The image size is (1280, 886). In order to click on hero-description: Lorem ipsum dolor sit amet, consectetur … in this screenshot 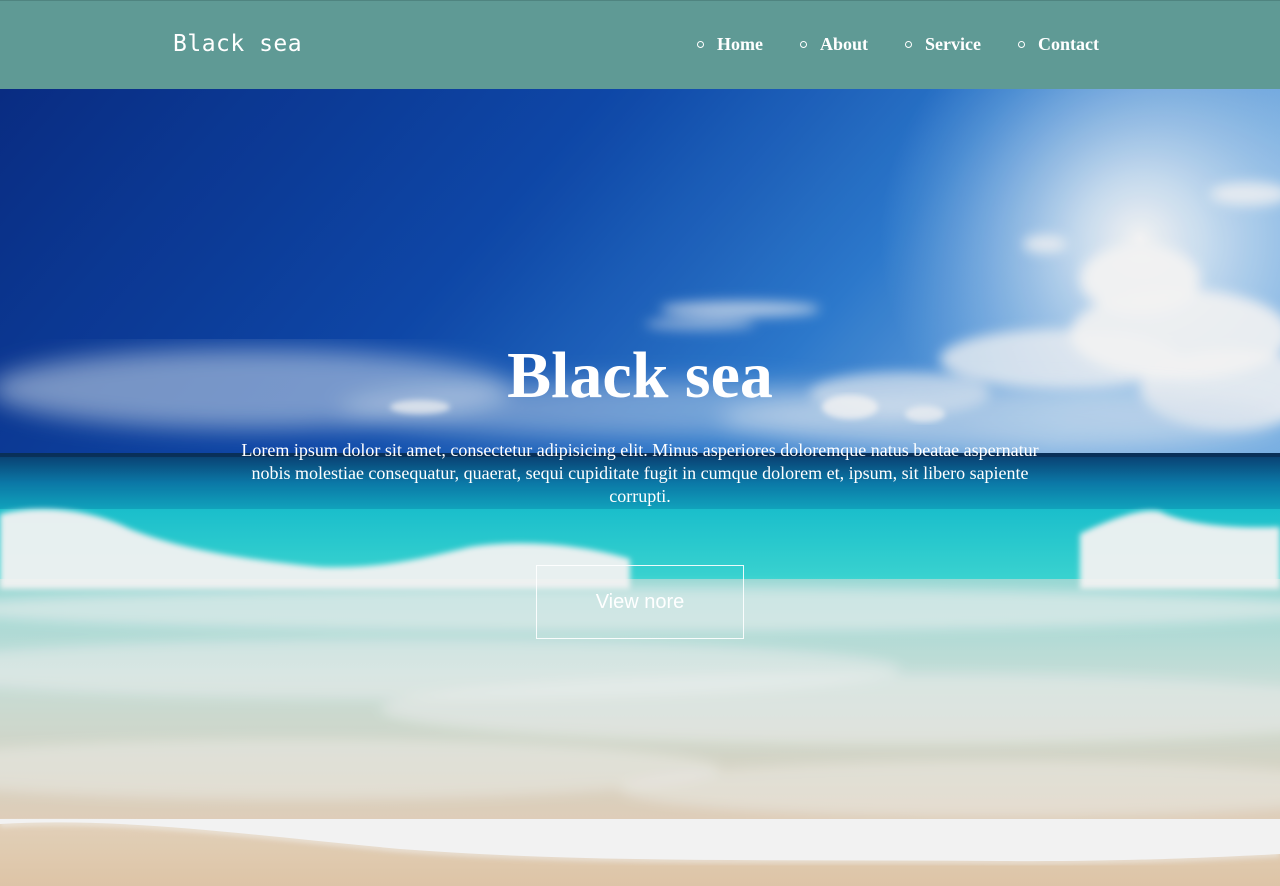, I will do `click(640, 473)`.